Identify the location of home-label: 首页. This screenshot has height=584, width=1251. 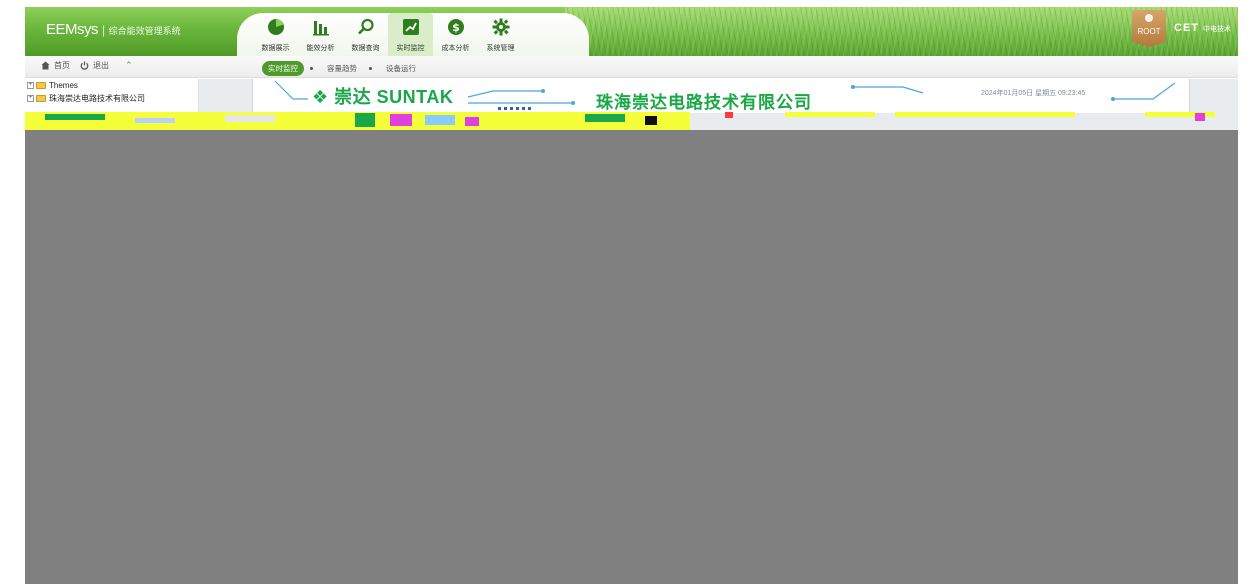
(62, 65).